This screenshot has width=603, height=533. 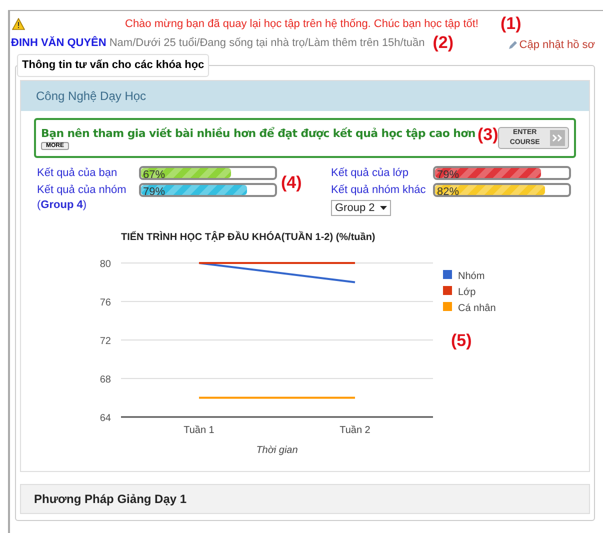 I want to click on annotation-number: (1), so click(x=511, y=24).